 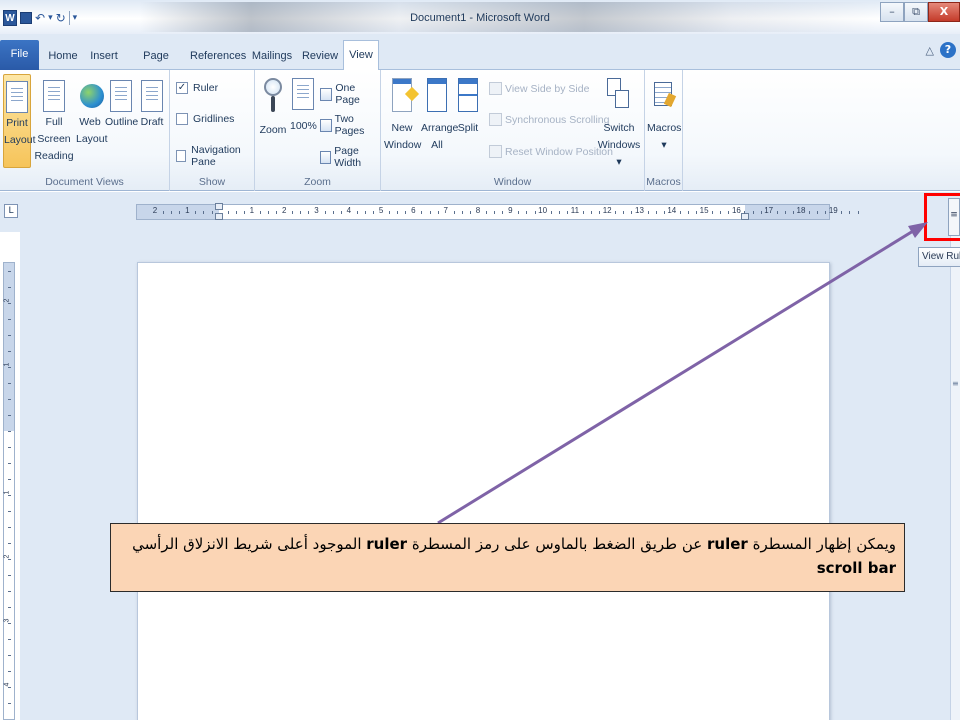 What do you see at coordinates (480, 18) in the screenshot?
I see `window-title: Document1 - Microsoft Word` at bounding box center [480, 18].